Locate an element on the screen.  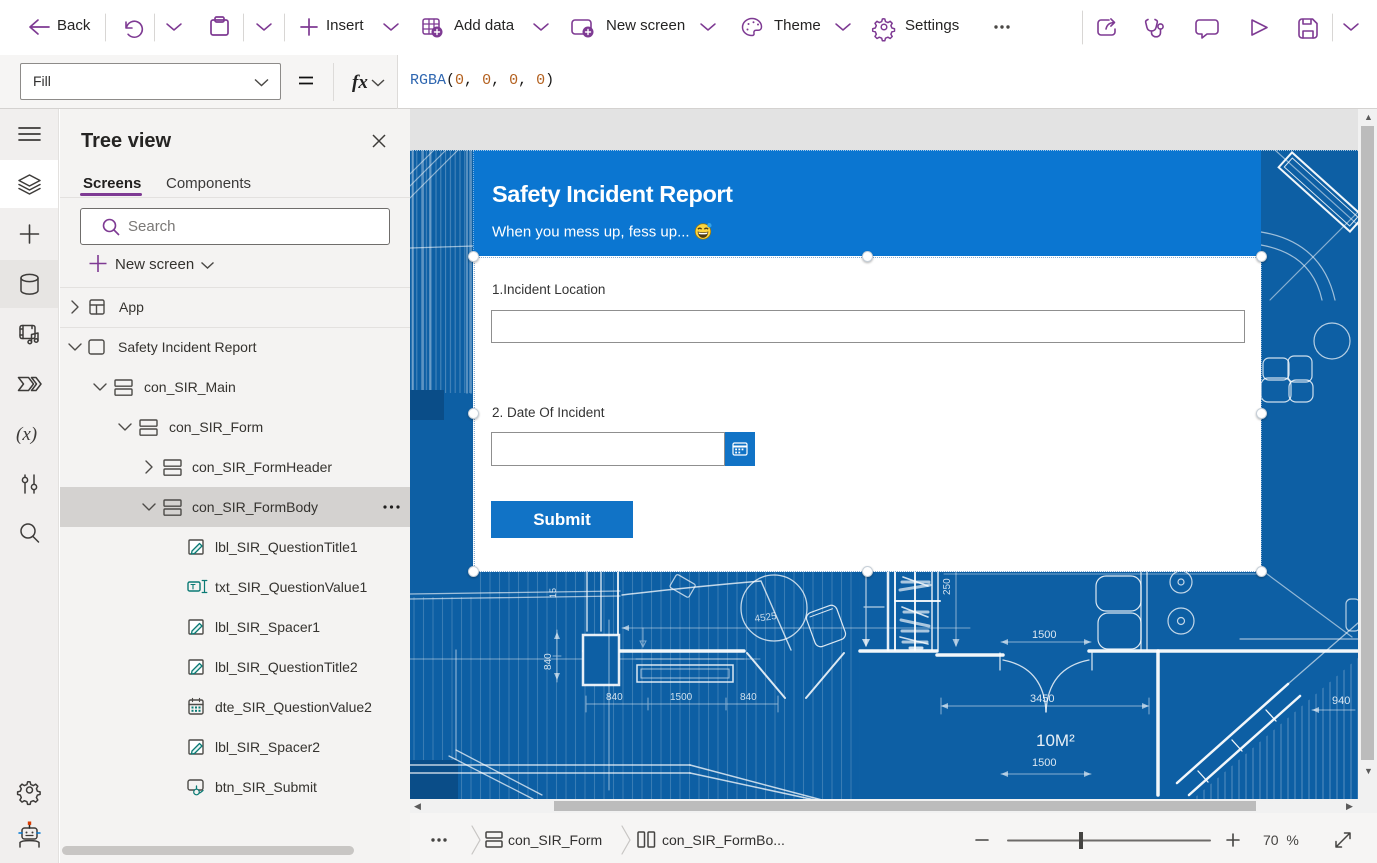
svg-text: 3450 is located at coordinates (1042, 699).